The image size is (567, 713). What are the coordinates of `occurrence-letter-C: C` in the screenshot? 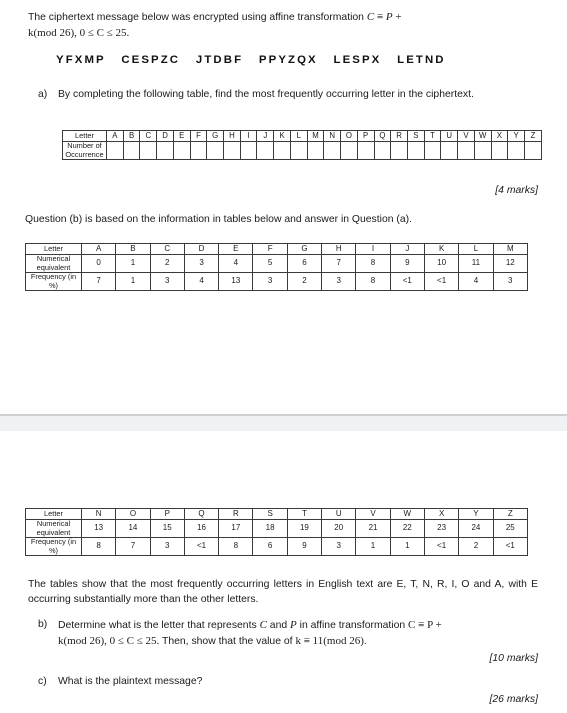 It's located at (148, 136).